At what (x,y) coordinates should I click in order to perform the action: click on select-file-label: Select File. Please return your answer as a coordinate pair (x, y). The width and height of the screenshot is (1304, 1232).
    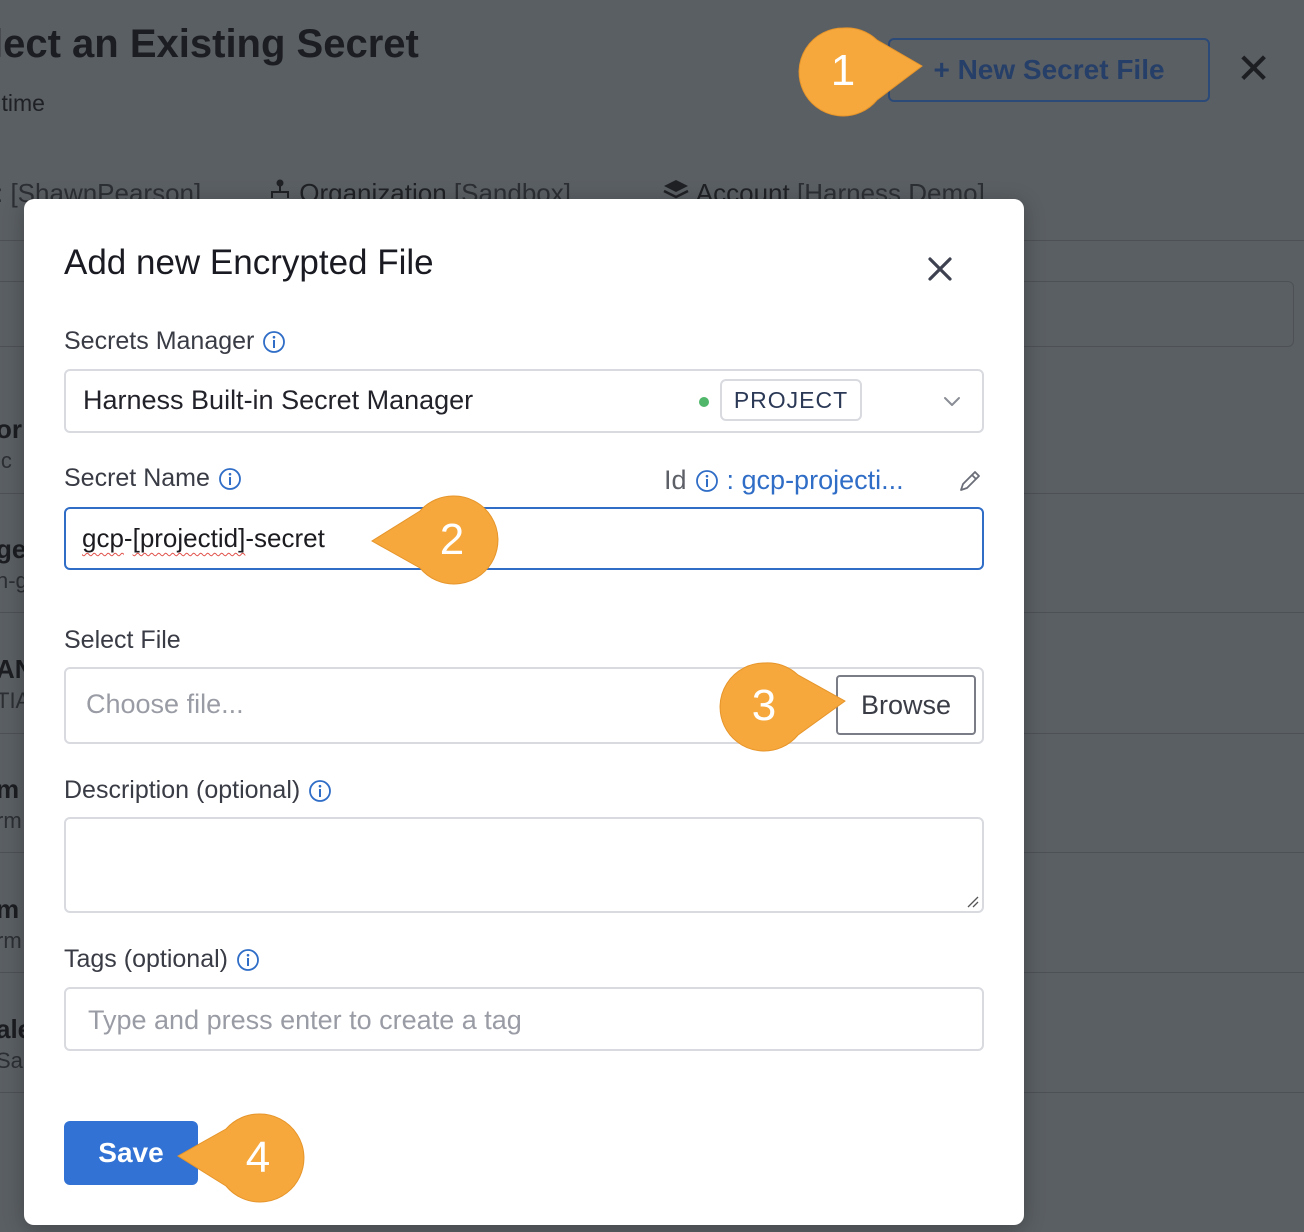
    Looking at the image, I should click on (122, 640).